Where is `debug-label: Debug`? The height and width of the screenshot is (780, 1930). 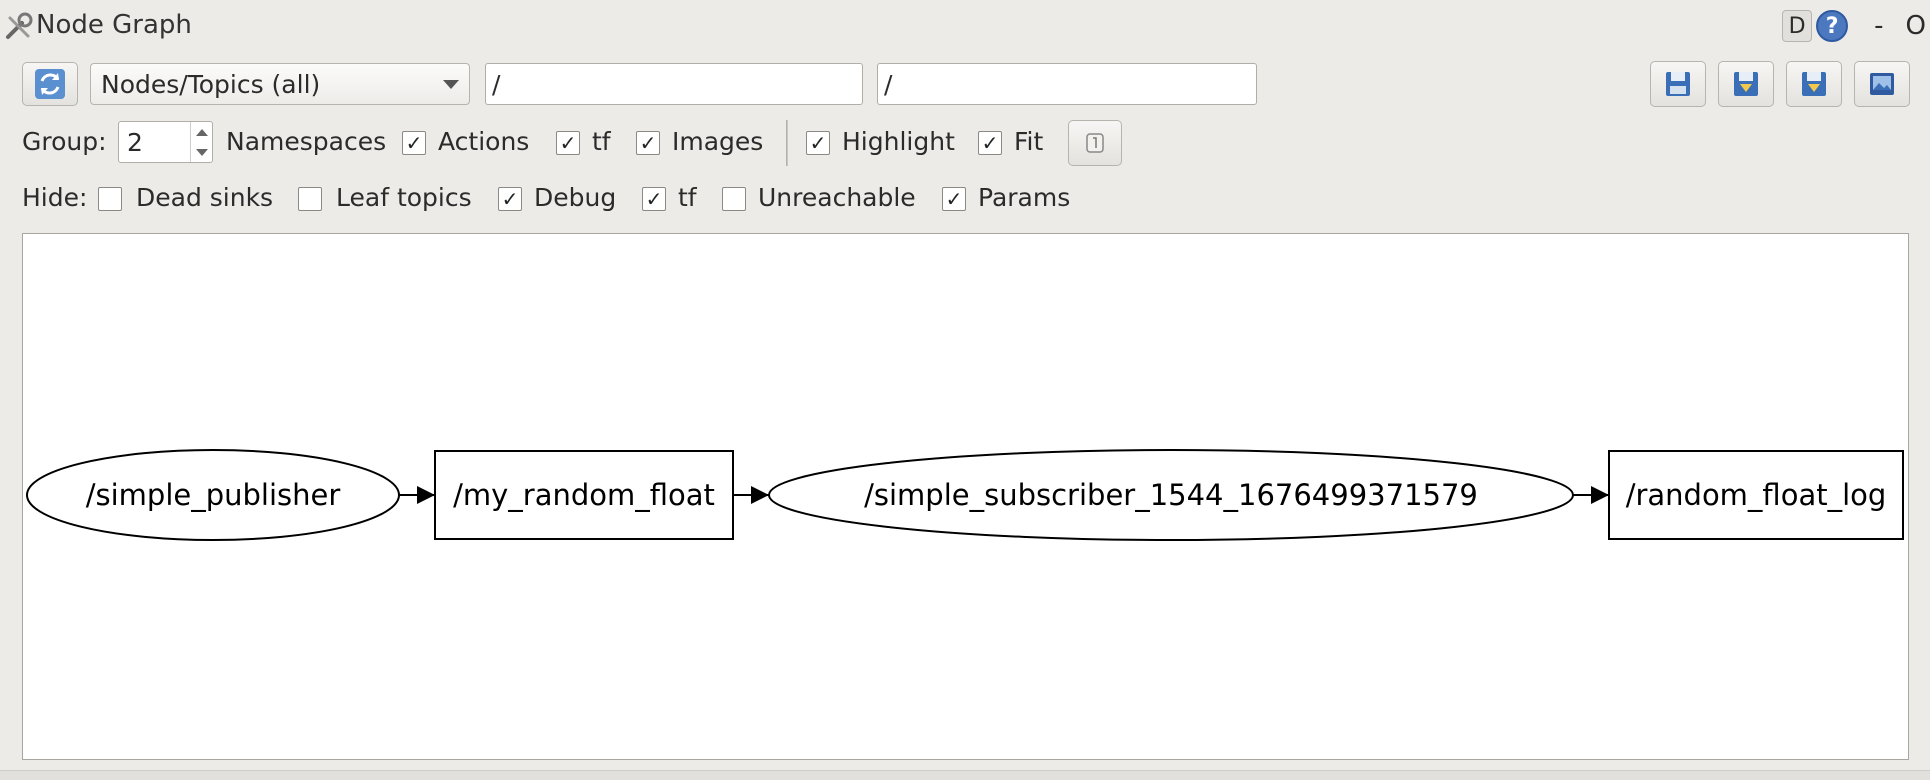 debug-label: Debug is located at coordinates (575, 197).